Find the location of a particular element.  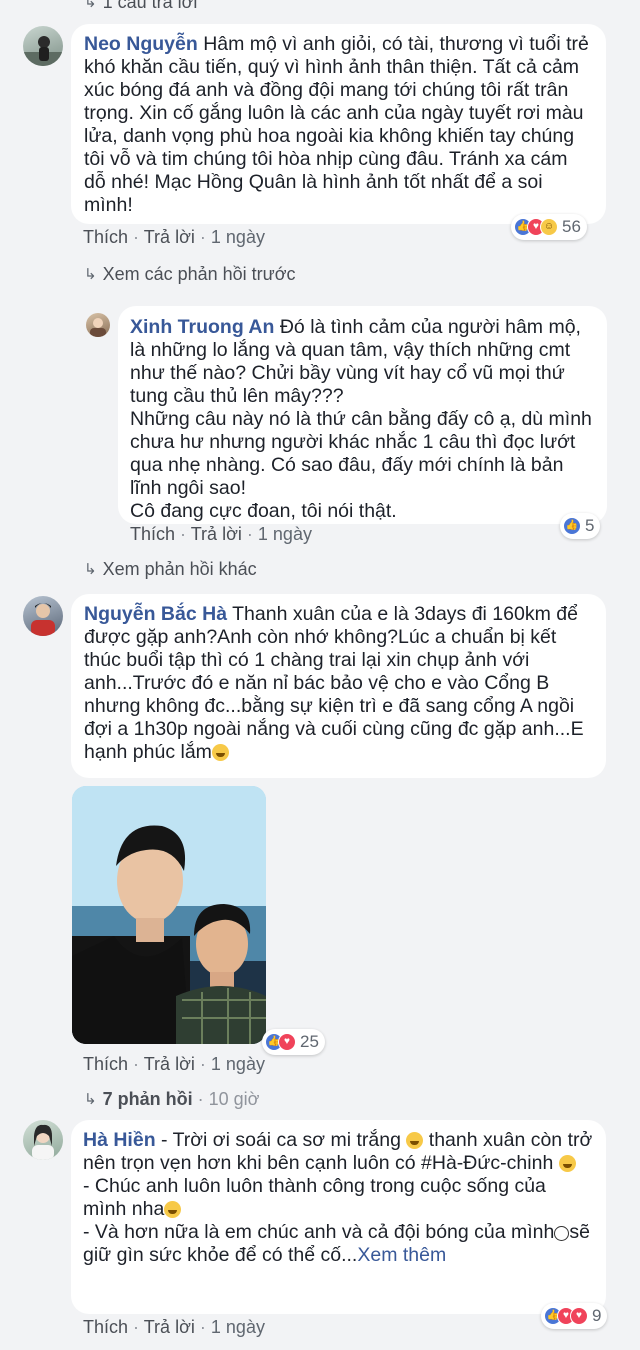

like-reaction-icon: 👍 is located at coordinates (572, 526).